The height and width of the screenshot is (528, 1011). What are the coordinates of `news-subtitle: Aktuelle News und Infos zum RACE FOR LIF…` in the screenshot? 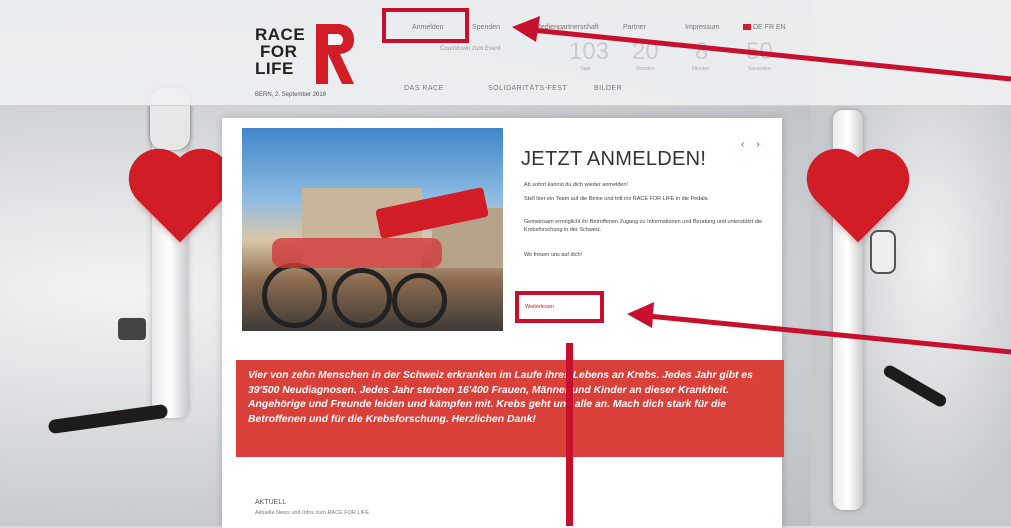 It's located at (312, 513).